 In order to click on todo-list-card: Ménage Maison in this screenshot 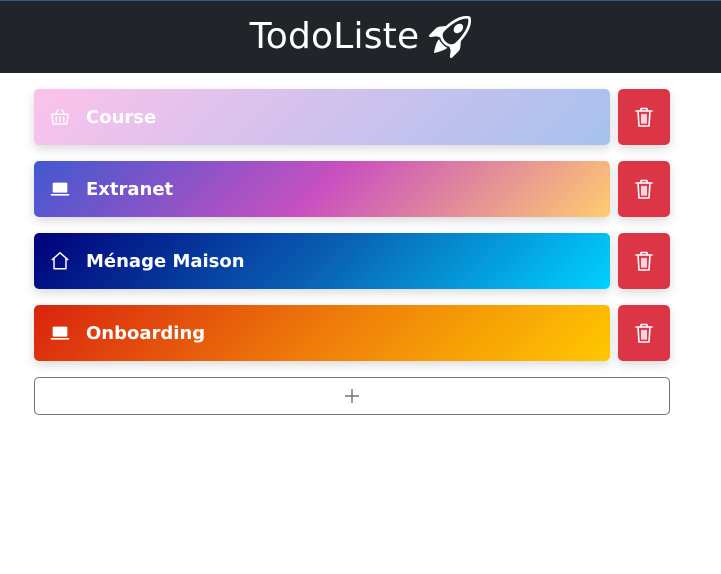, I will do `click(322, 261)`.